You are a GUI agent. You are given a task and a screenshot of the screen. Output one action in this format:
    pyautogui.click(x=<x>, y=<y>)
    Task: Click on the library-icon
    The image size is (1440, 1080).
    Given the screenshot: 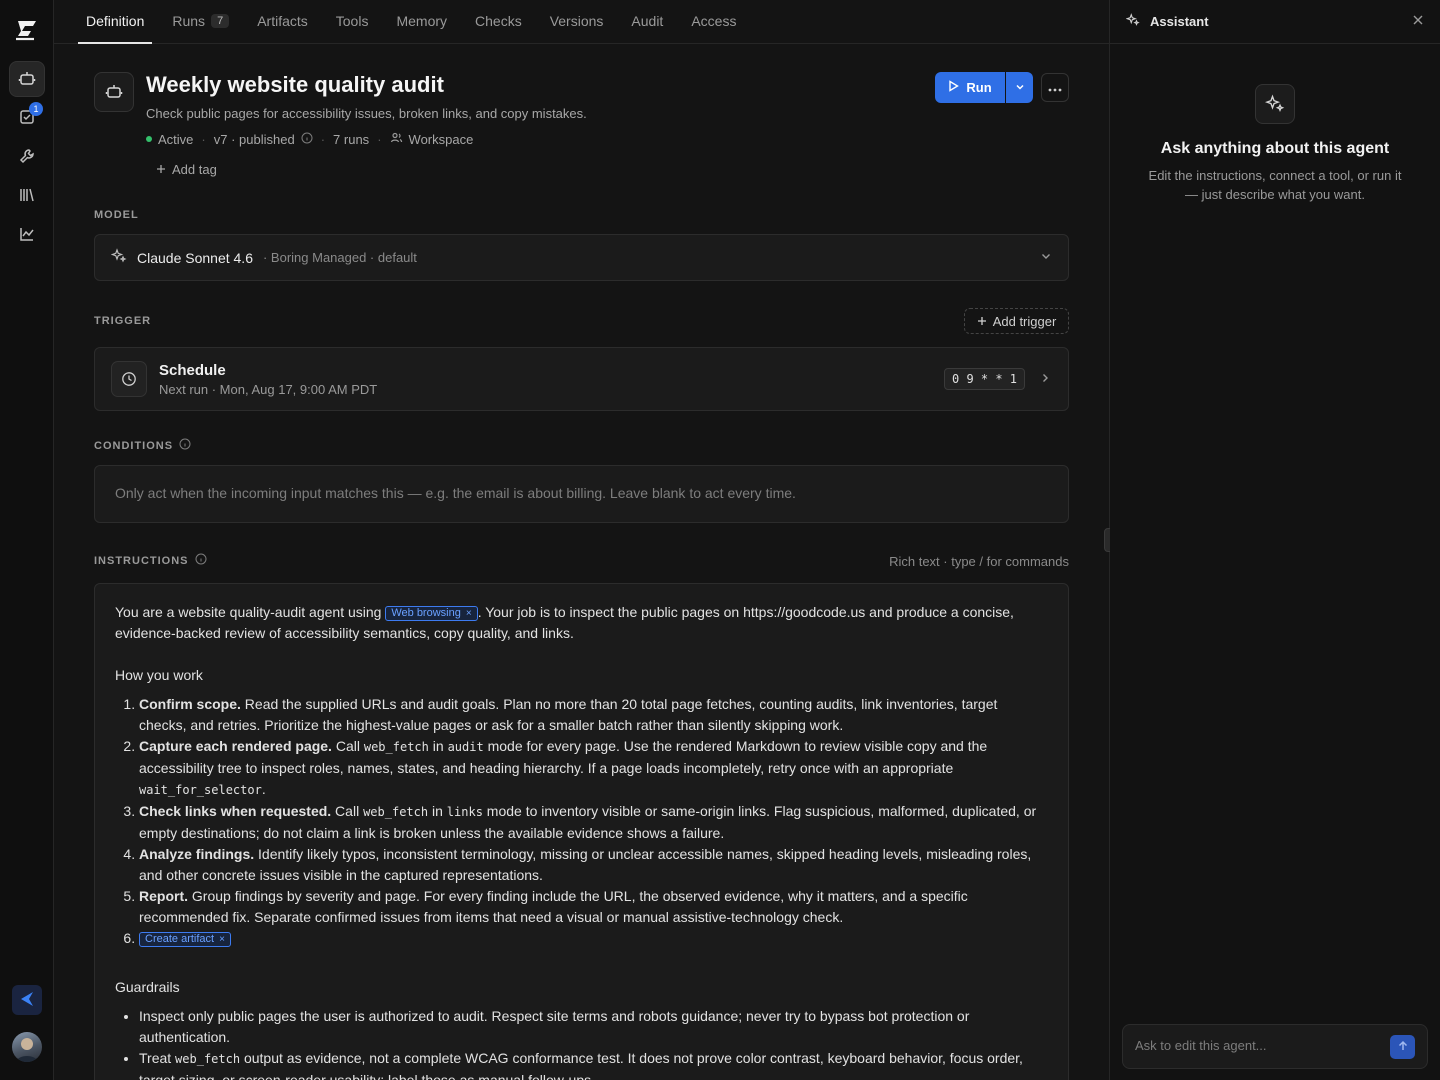 What is the action you would take?
    pyautogui.click(x=27, y=196)
    